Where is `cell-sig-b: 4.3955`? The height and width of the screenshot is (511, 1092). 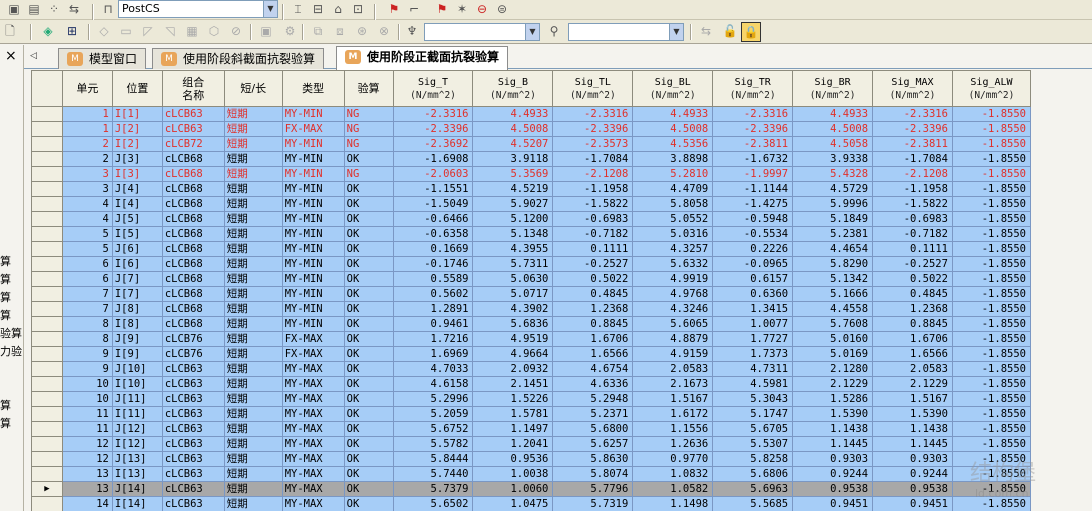
cell-sig-b: 4.3955 is located at coordinates (513, 249).